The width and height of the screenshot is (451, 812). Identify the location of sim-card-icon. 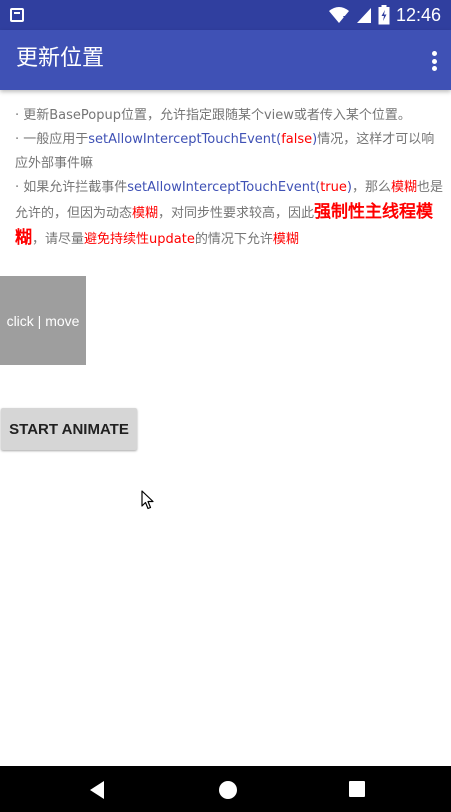
(17, 15).